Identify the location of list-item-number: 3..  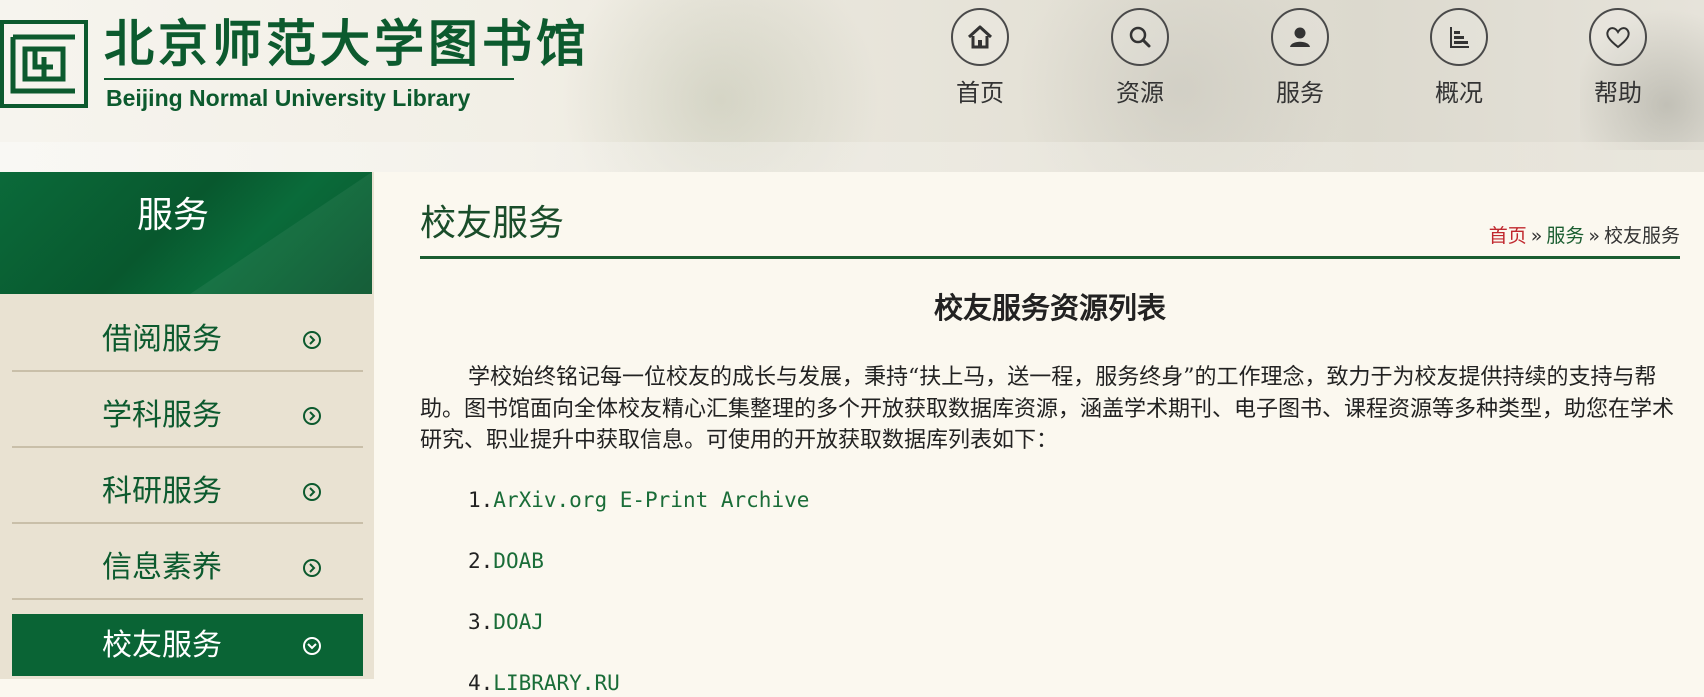
(481, 622).